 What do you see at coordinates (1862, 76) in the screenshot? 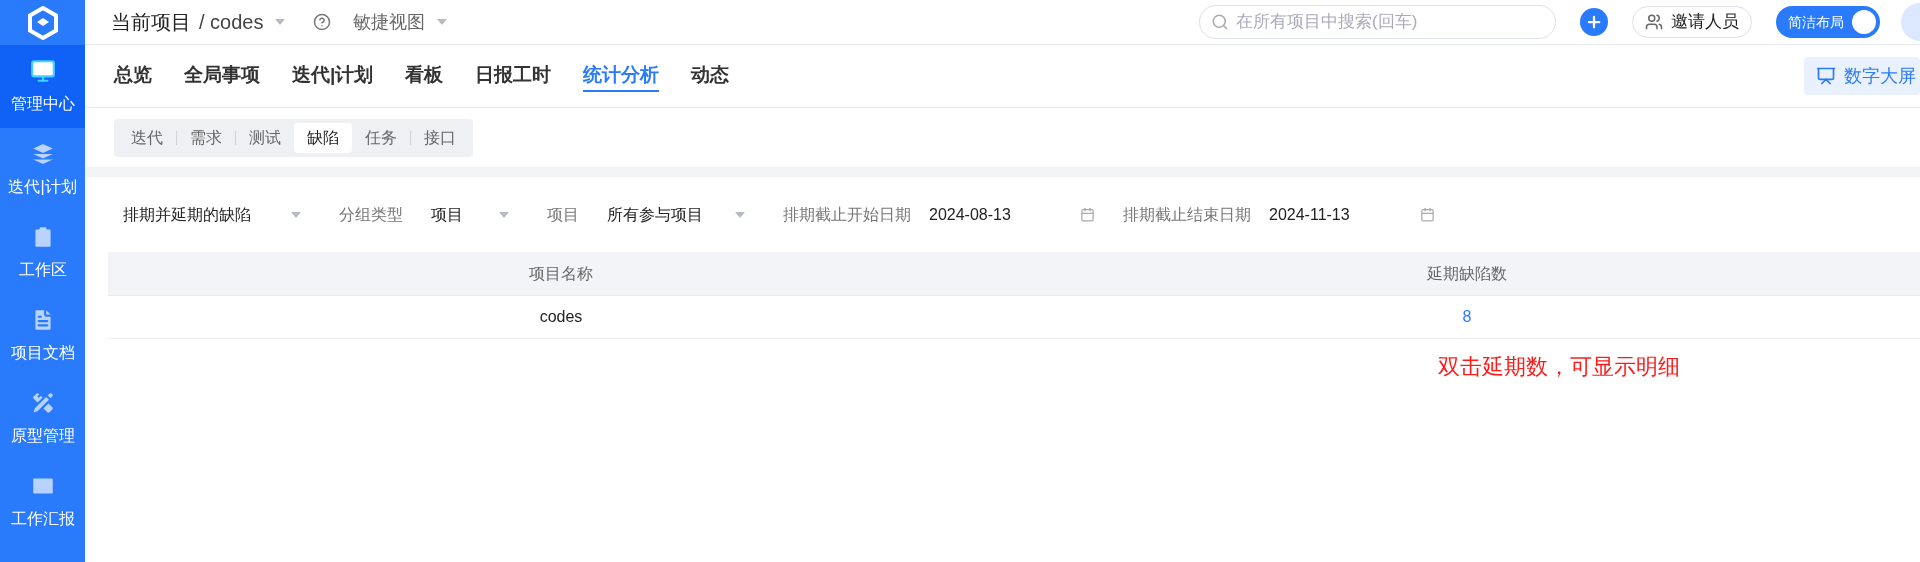
I see `big-screen-button: 数字大屏` at bounding box center [1862, 76].